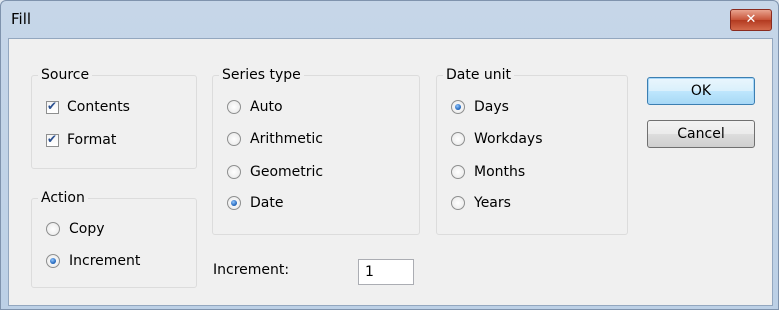 The height and width of the screenshot is (310, 779). I want to click on auto-radio: Auto, so click(255, 107).